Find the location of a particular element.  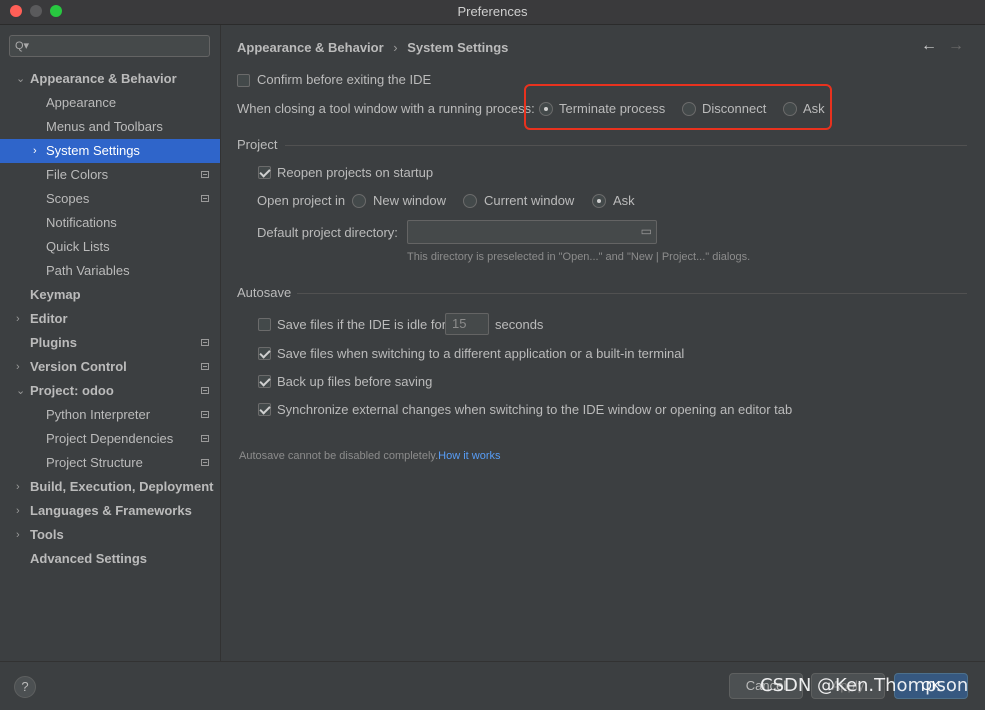

sync-external-checkbox is located at coordinates (264, 409).